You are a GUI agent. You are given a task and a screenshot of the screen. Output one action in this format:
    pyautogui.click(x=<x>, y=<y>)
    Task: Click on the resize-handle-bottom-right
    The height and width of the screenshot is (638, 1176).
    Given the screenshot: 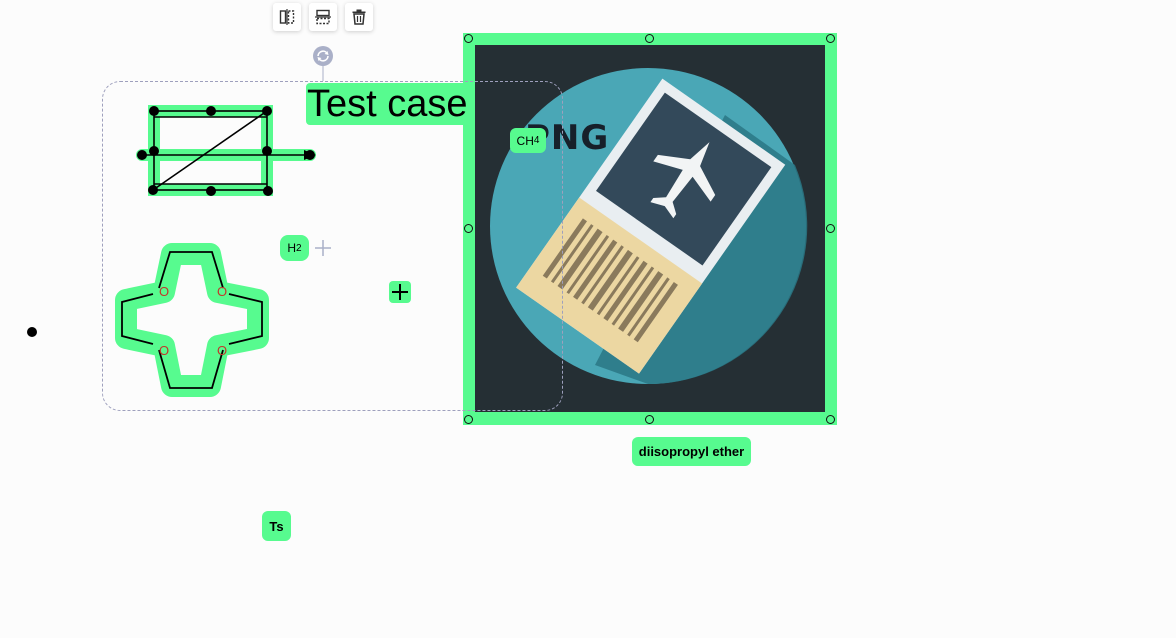 What is the action you would take?
    pyautogui.click(x=830, y=419)
    